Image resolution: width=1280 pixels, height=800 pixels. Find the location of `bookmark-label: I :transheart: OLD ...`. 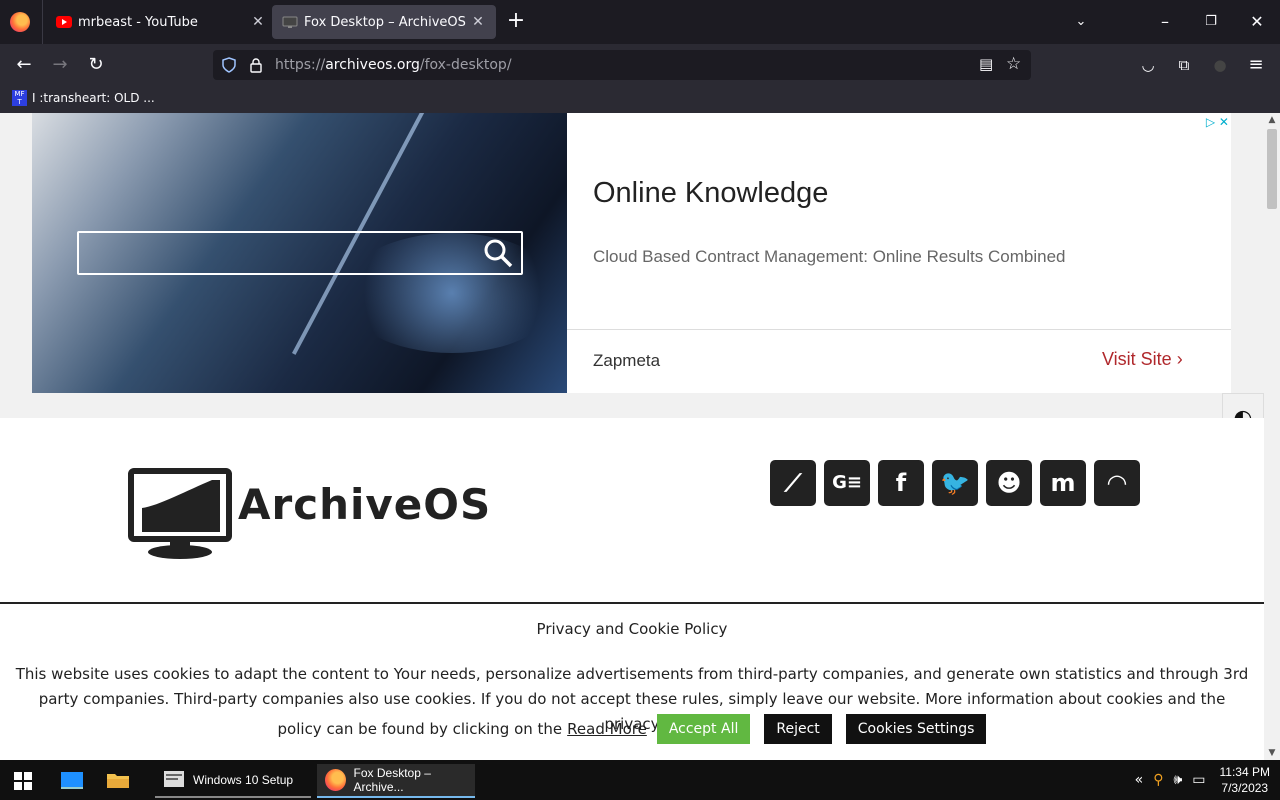

bookmark-label: I :transheart: OLD ... is located at coordinates (93, 98).